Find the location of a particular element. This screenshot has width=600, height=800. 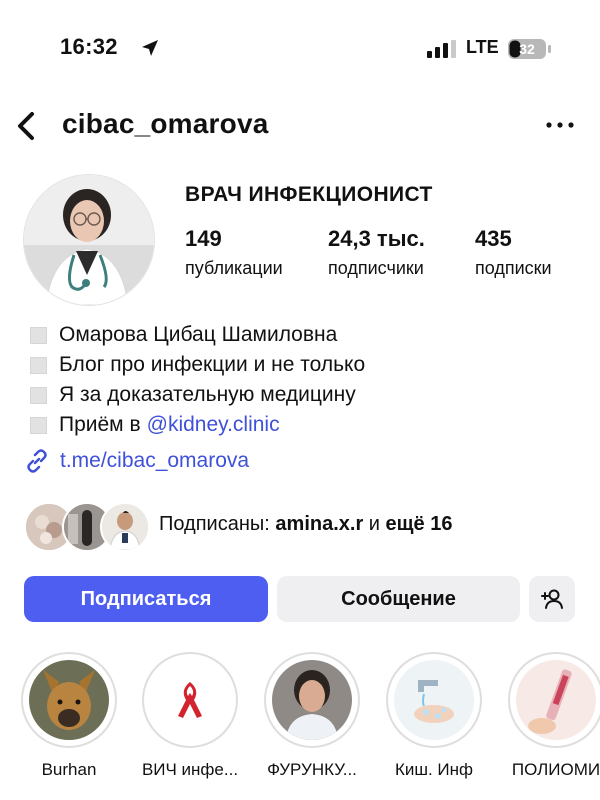

stat-following: 435 подписки is located at coordinates (513, 252).